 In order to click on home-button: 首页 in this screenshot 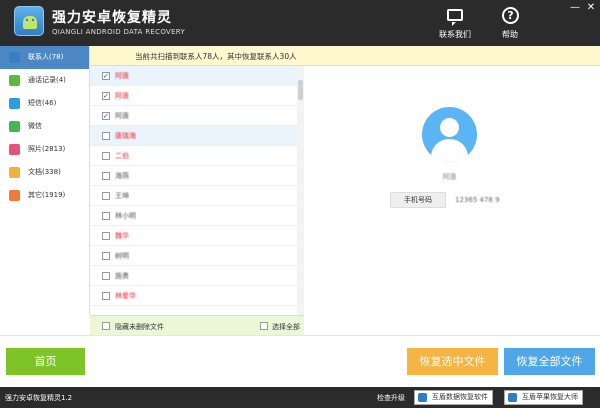, I will do `click(45, 361)`.